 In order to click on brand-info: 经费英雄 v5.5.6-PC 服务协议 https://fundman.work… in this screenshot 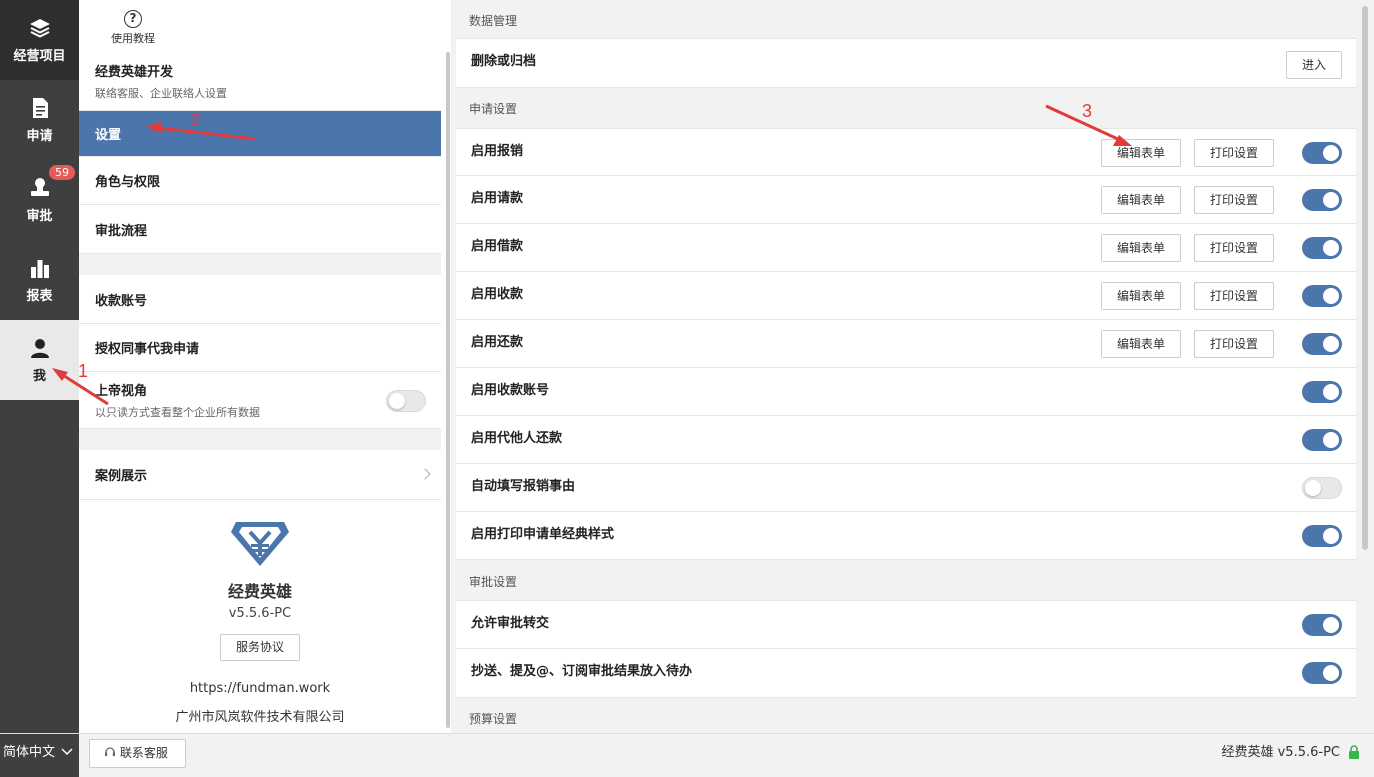, I will do `click(260, 616)`.